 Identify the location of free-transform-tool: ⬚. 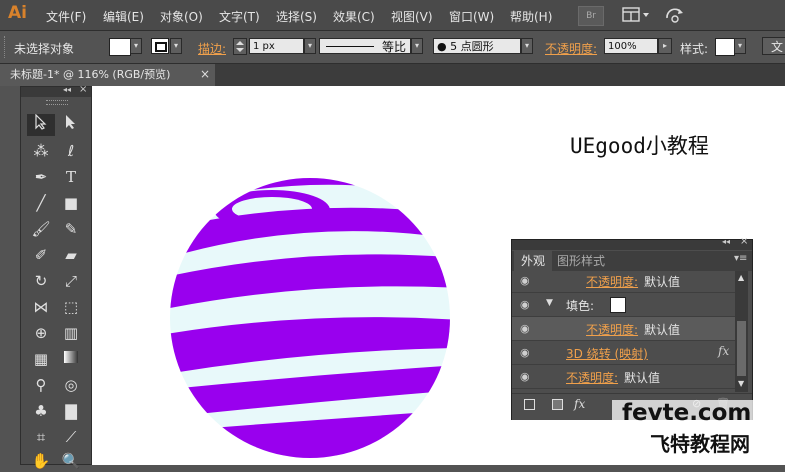
(71, 307).